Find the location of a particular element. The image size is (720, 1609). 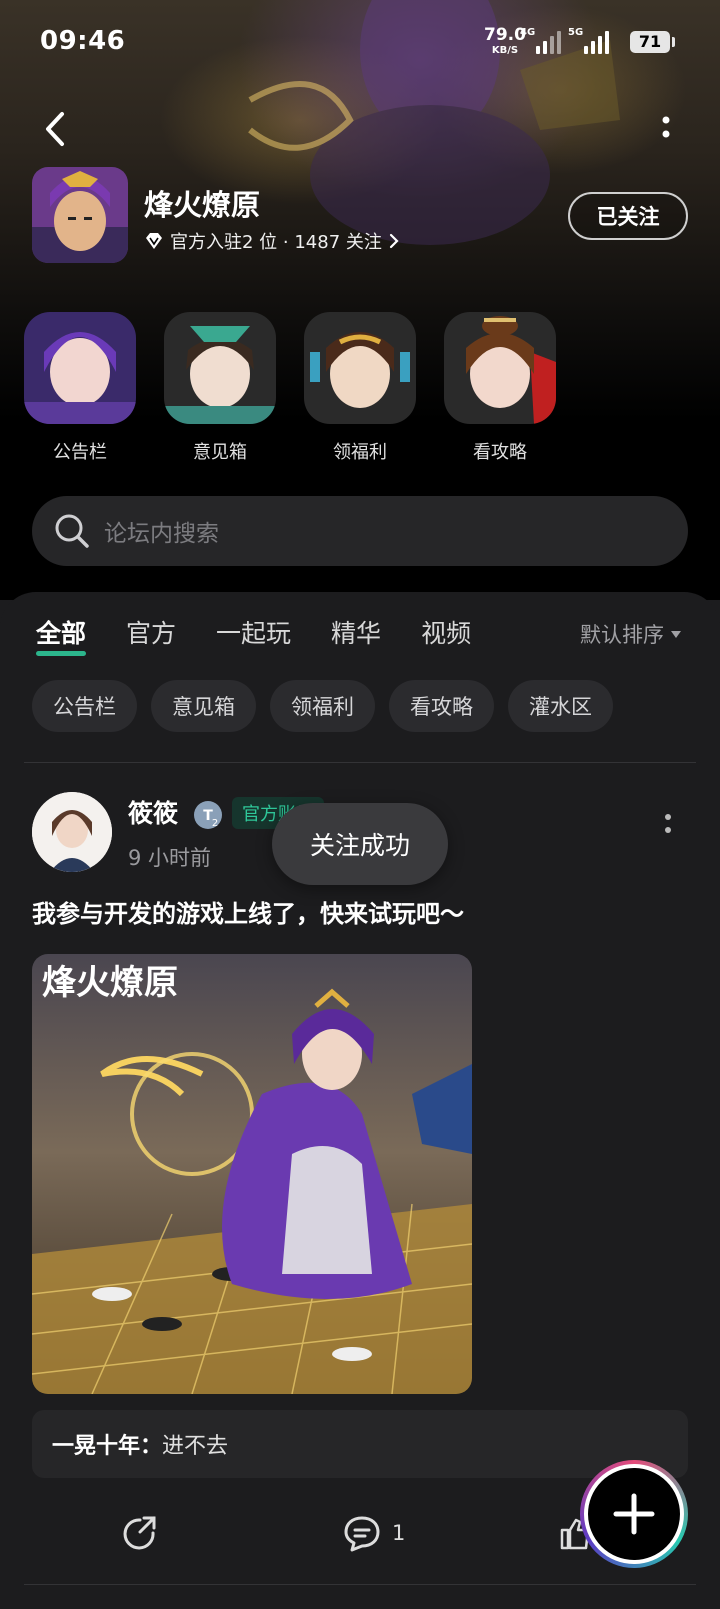

level-badge-icon: T 2 is located at coordinates (208, 815).